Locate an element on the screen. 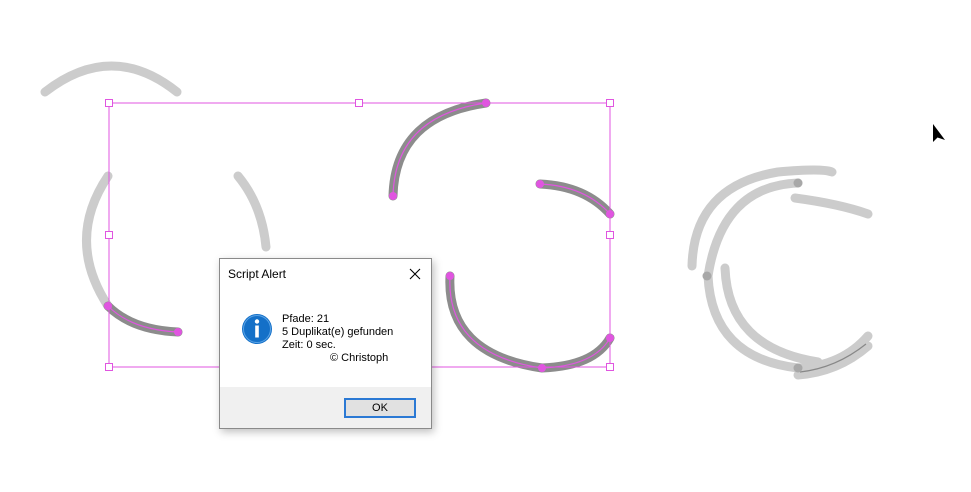 The width and height of the screenshot is (971, 492). handle-top-left is located at coordinates (109, 103).